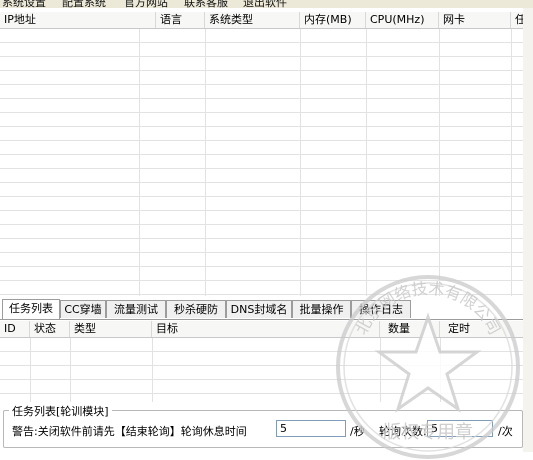 Image resolution: width=533 pixels, height=460 pixels. I want to click on tab-strip: 任务列表 CC穿墙 流量测试 秒杀硬防 DNS封域名 批量操作 操作日志, so click(261, 309).